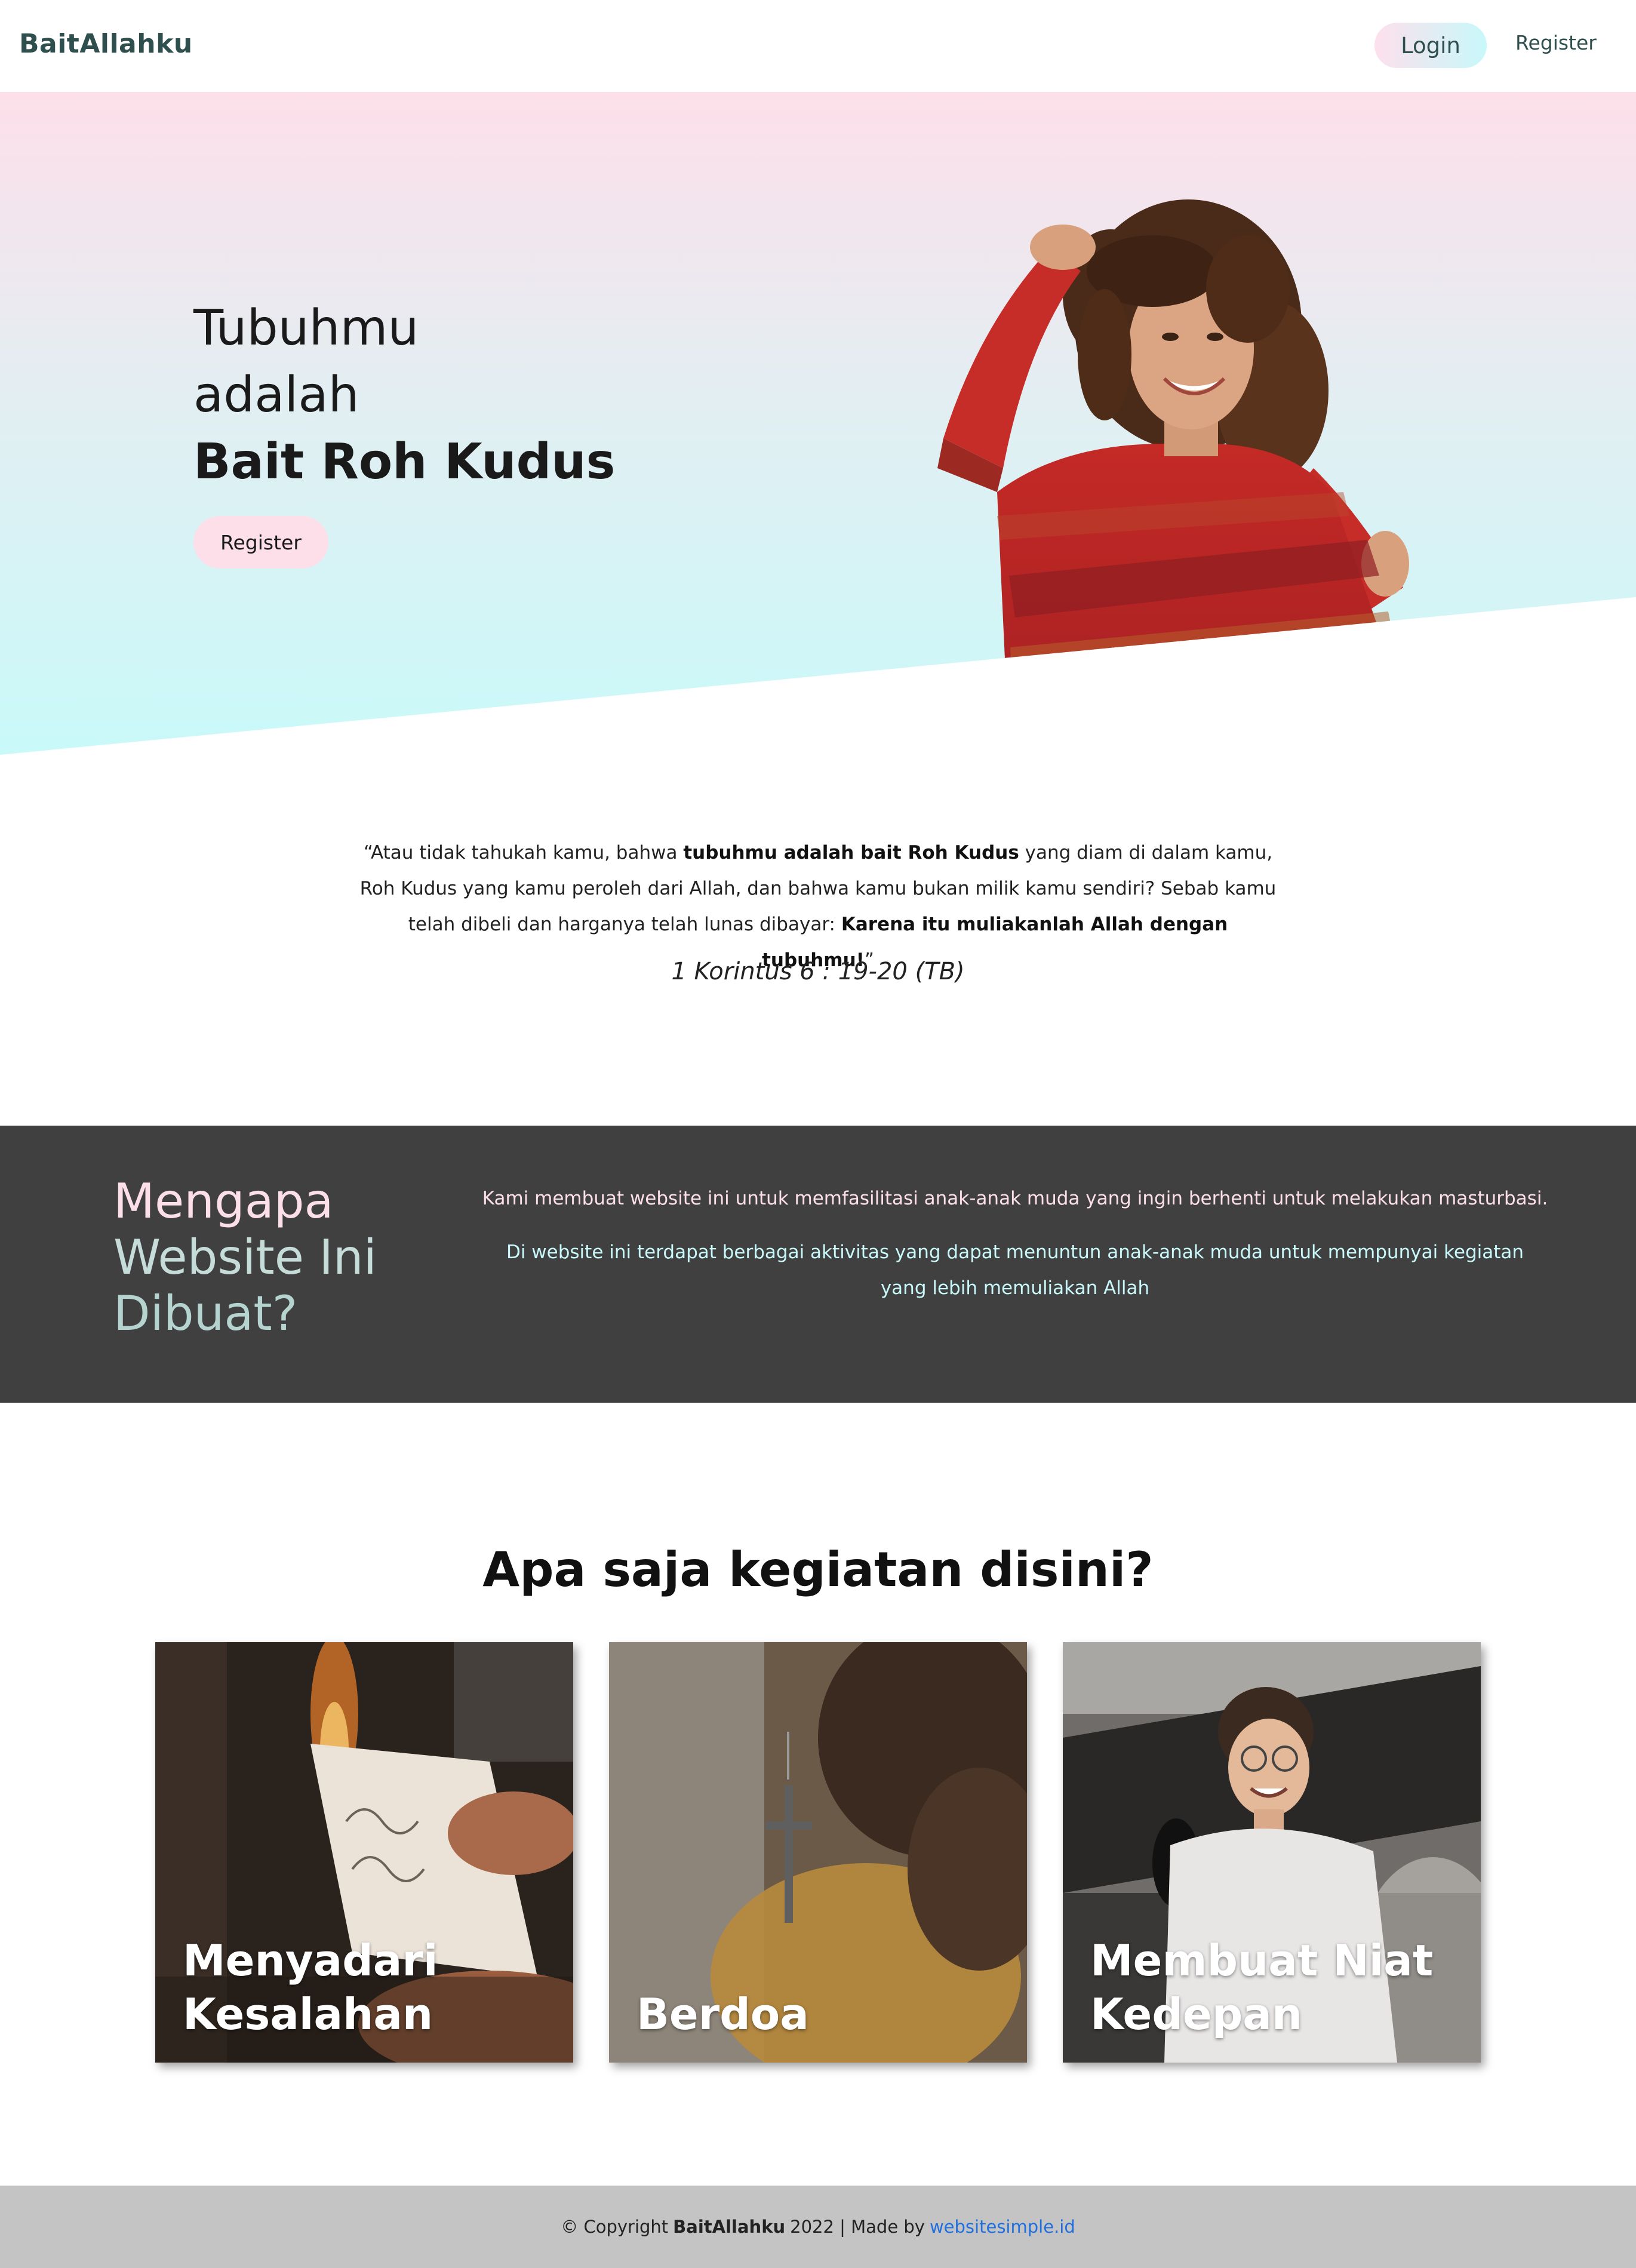  I want to click on activity-card-membuat-niat-kedepan: Membuat Niat Kedepan, so click(1272, 1852).